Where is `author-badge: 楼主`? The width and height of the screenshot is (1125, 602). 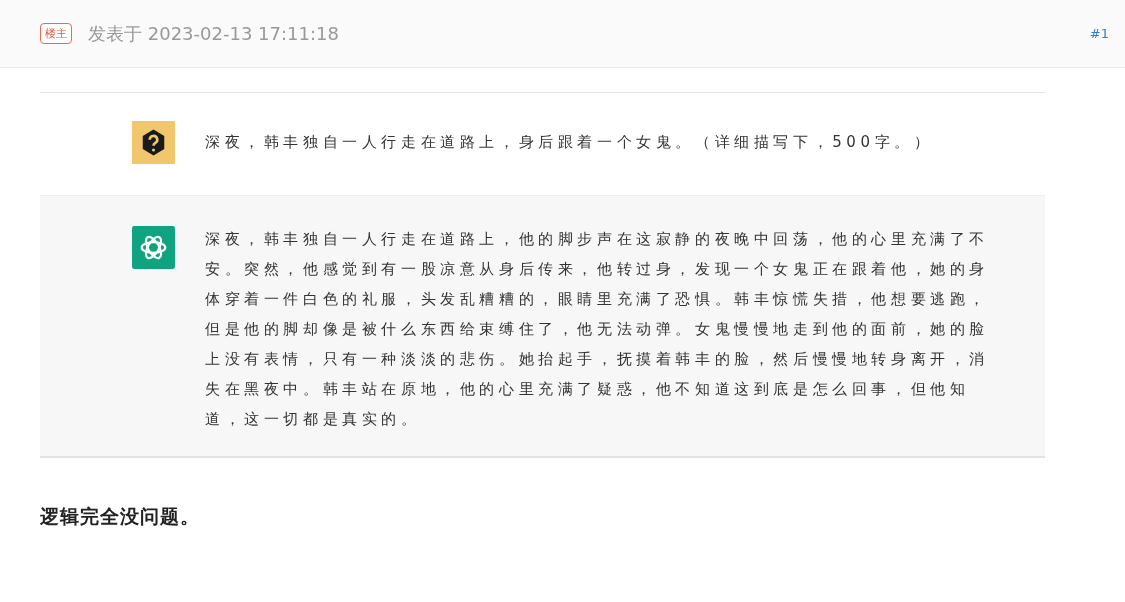 author-badge: 楼主 is located at coordinates (56, 33).